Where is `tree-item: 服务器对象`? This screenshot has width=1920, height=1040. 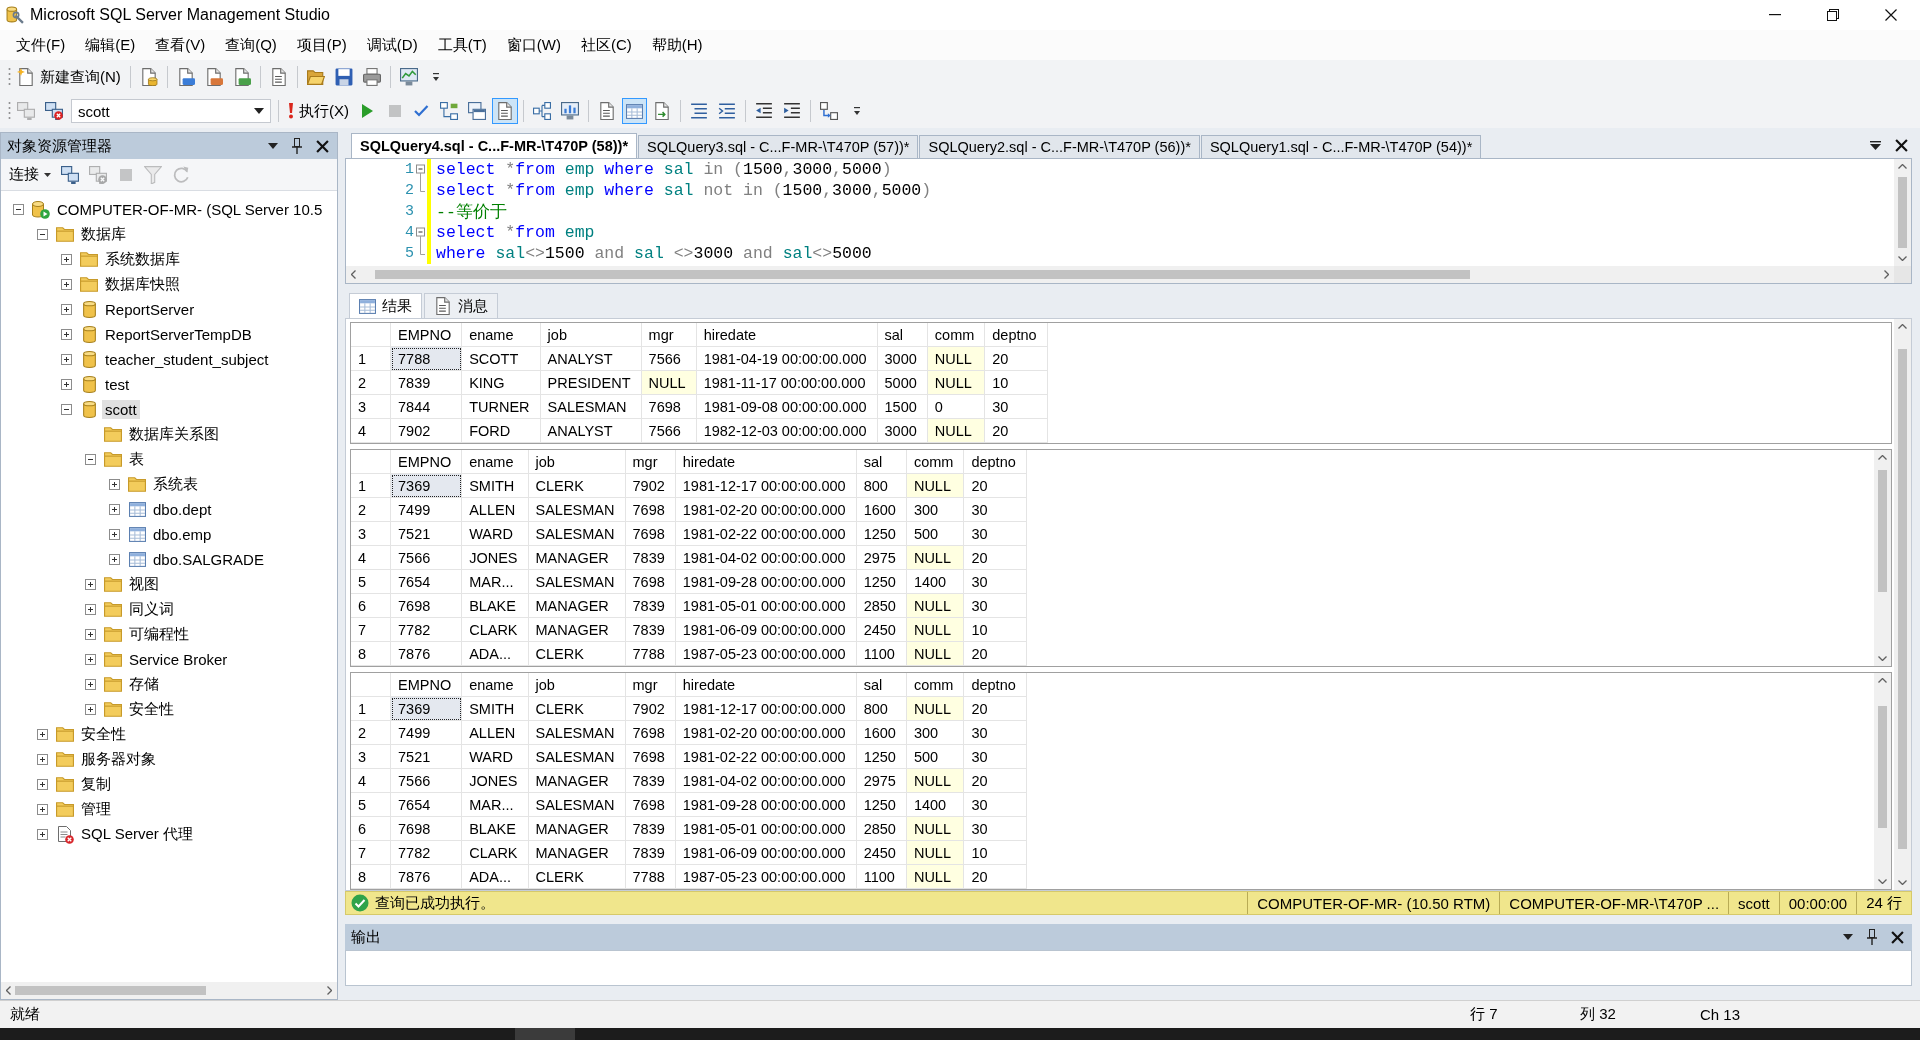
tree-item: 服务器对象 is located at coordinates (118, 759).